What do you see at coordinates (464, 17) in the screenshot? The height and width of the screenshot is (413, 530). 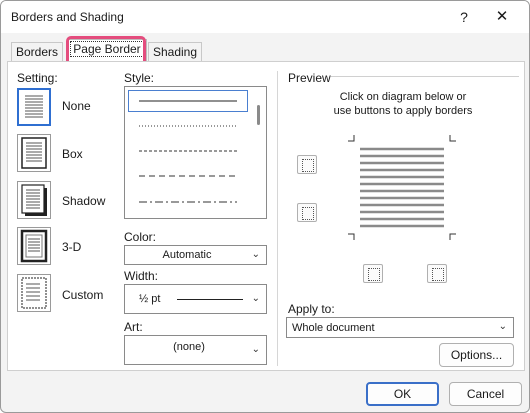 I see `help-button: ?` at bounding box center [464, 17].